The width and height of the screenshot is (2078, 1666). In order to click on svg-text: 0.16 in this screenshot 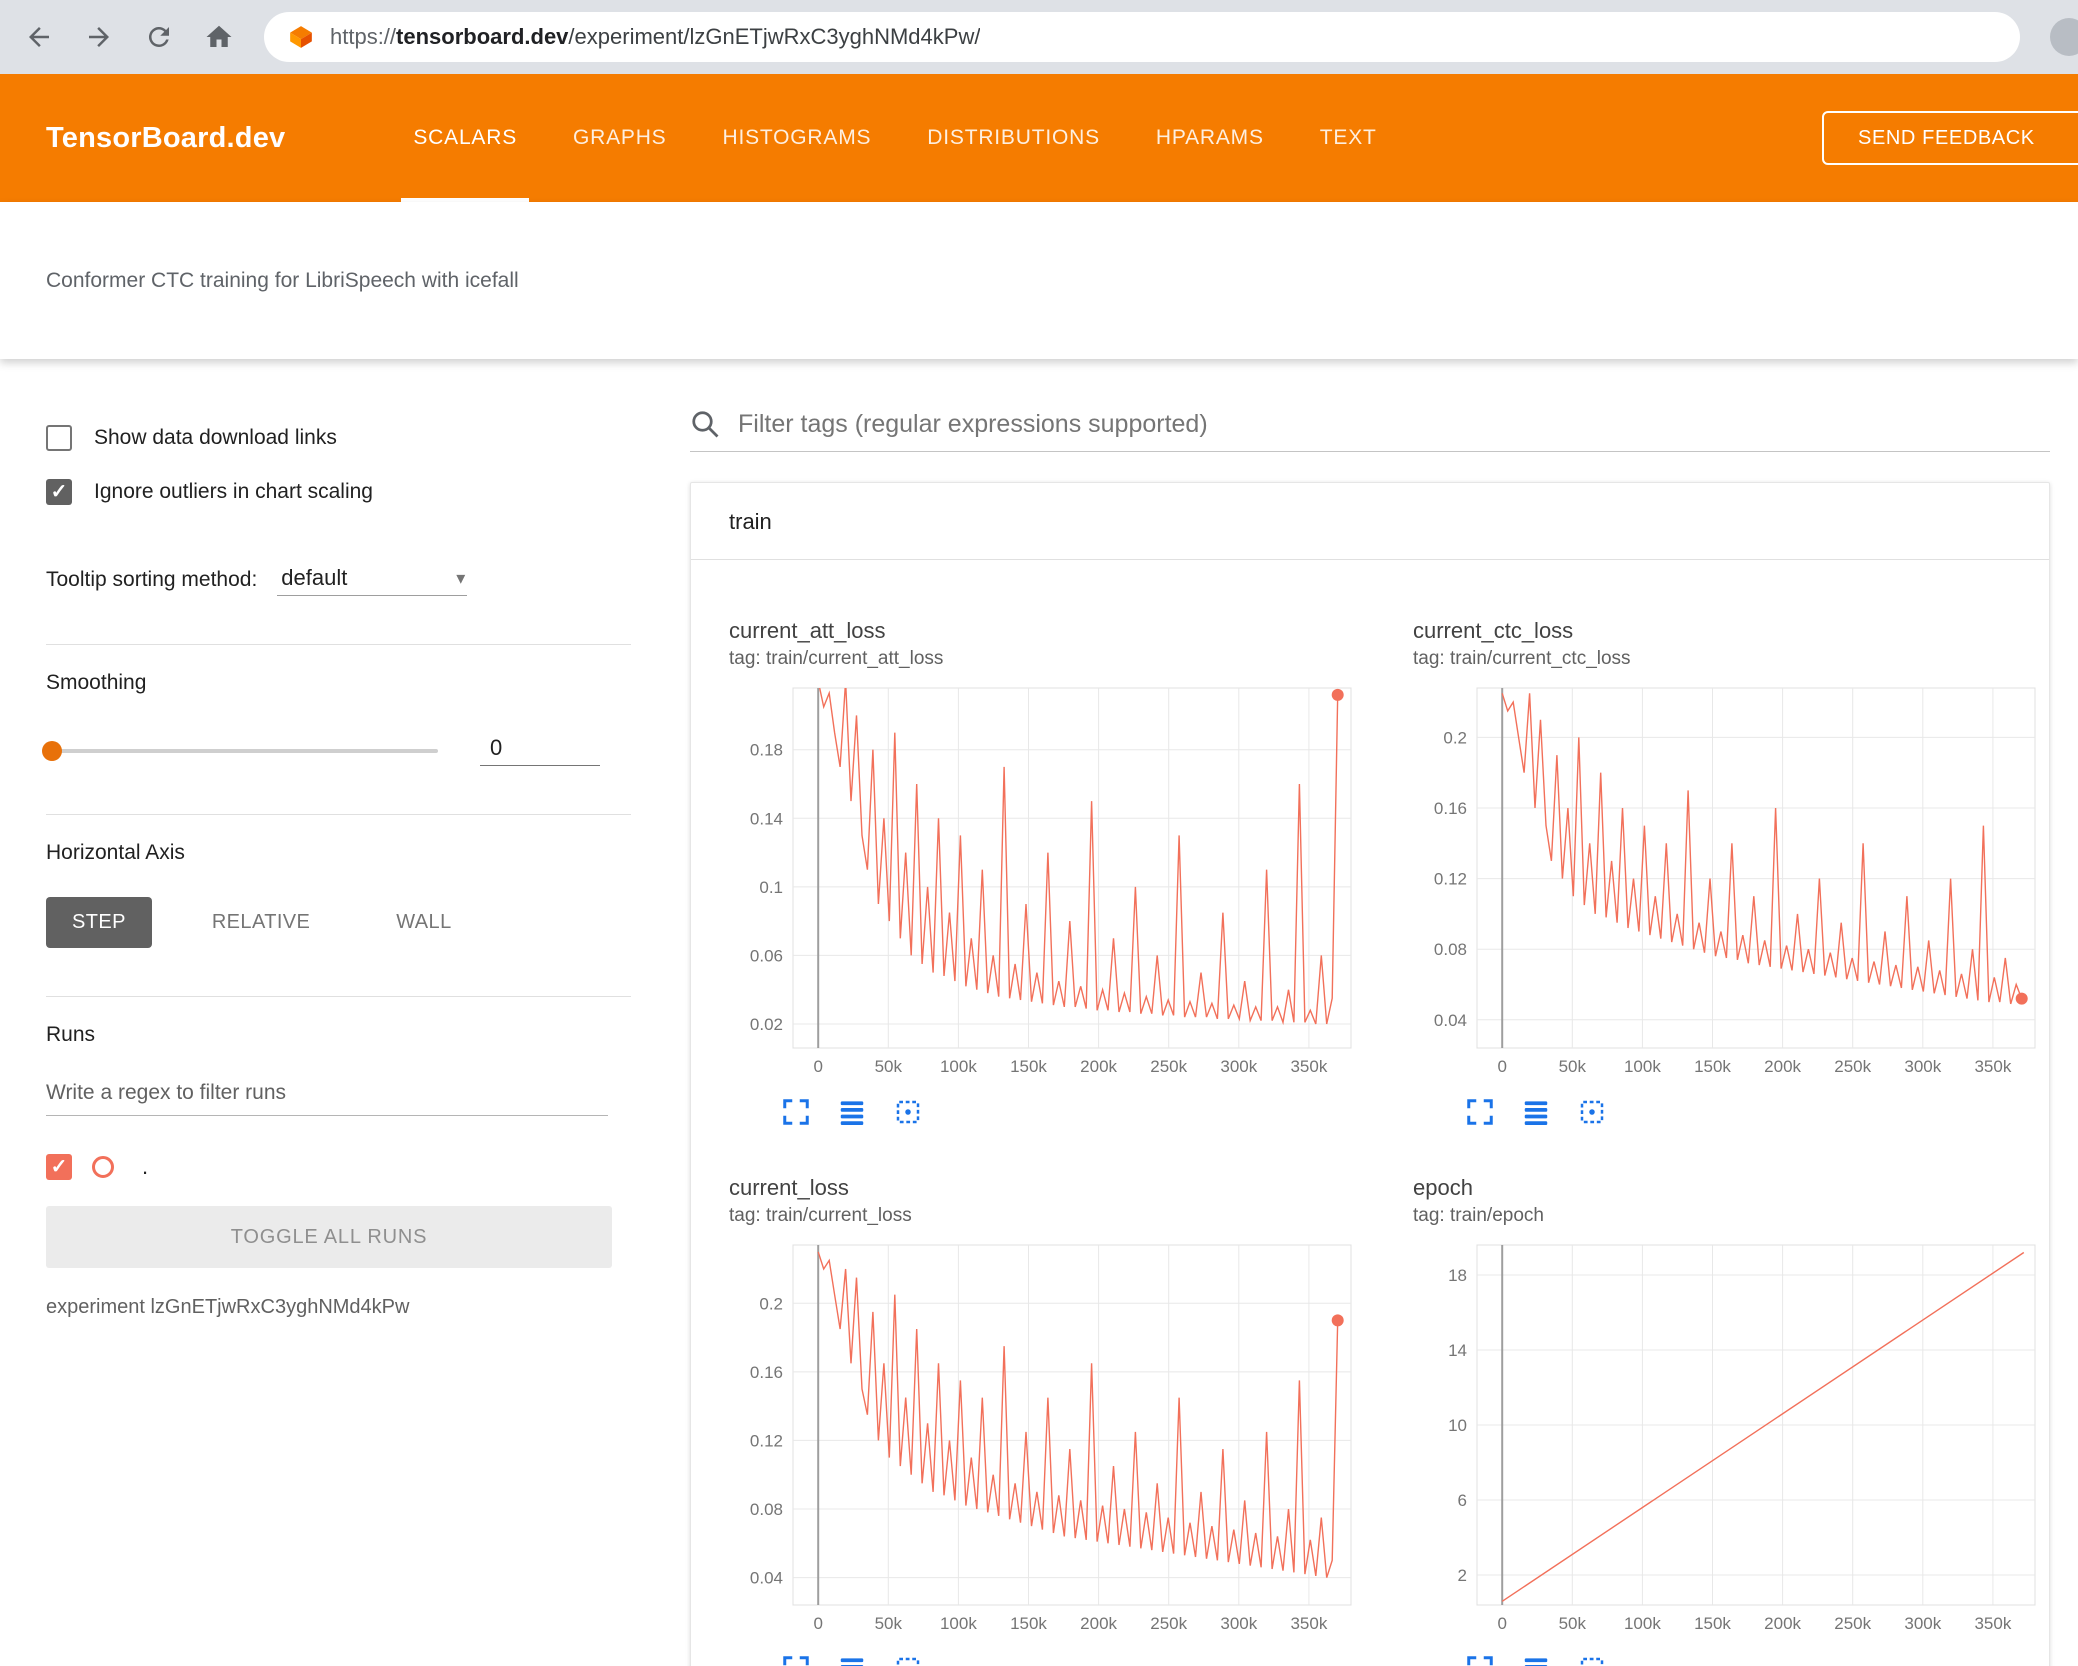, I will do `click(766, 1372)`.